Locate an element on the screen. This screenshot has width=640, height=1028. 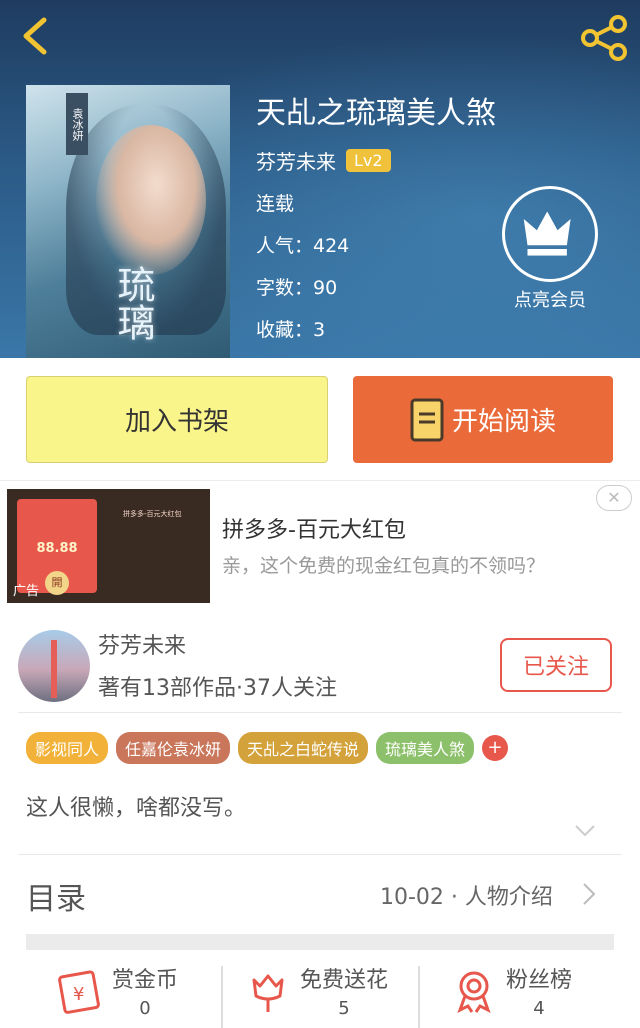
book-cover: 袁冰妍 琉璃 is located at coordinates (128, 221).